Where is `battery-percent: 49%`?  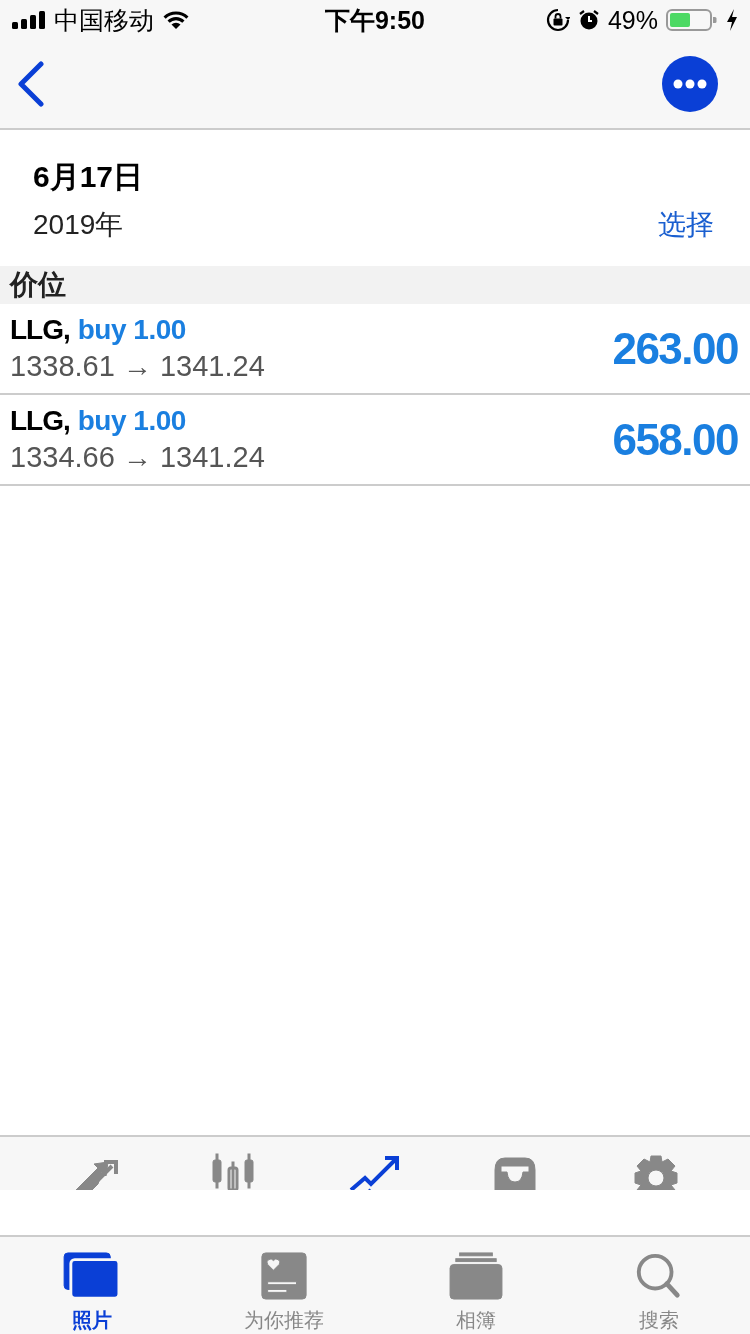 battery-percent: 49% is located at coordinates (632, 20).